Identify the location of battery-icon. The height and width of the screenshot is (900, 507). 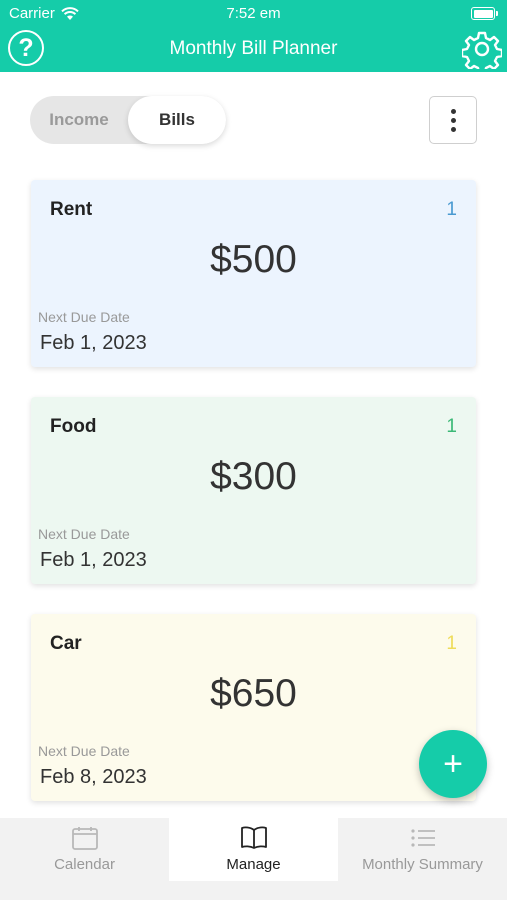
(484, 13).